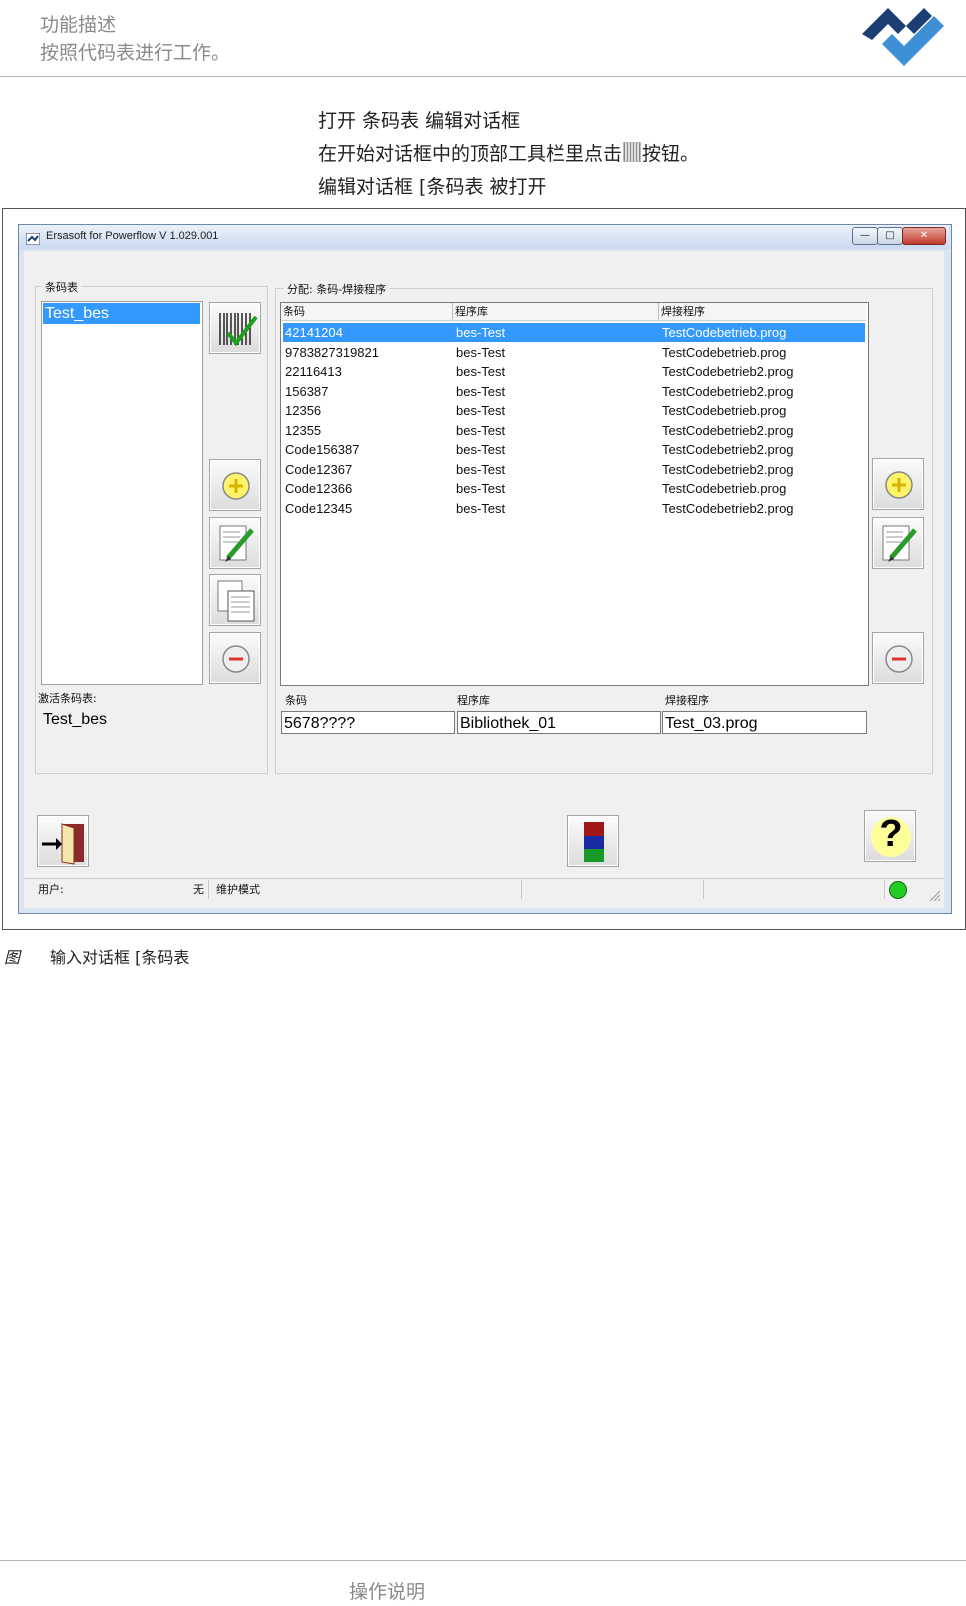  What do you see at coordinates (75, 719) in the screenshot?
I see `active-table-value: Test_bes` at bounding box center [75, 719].